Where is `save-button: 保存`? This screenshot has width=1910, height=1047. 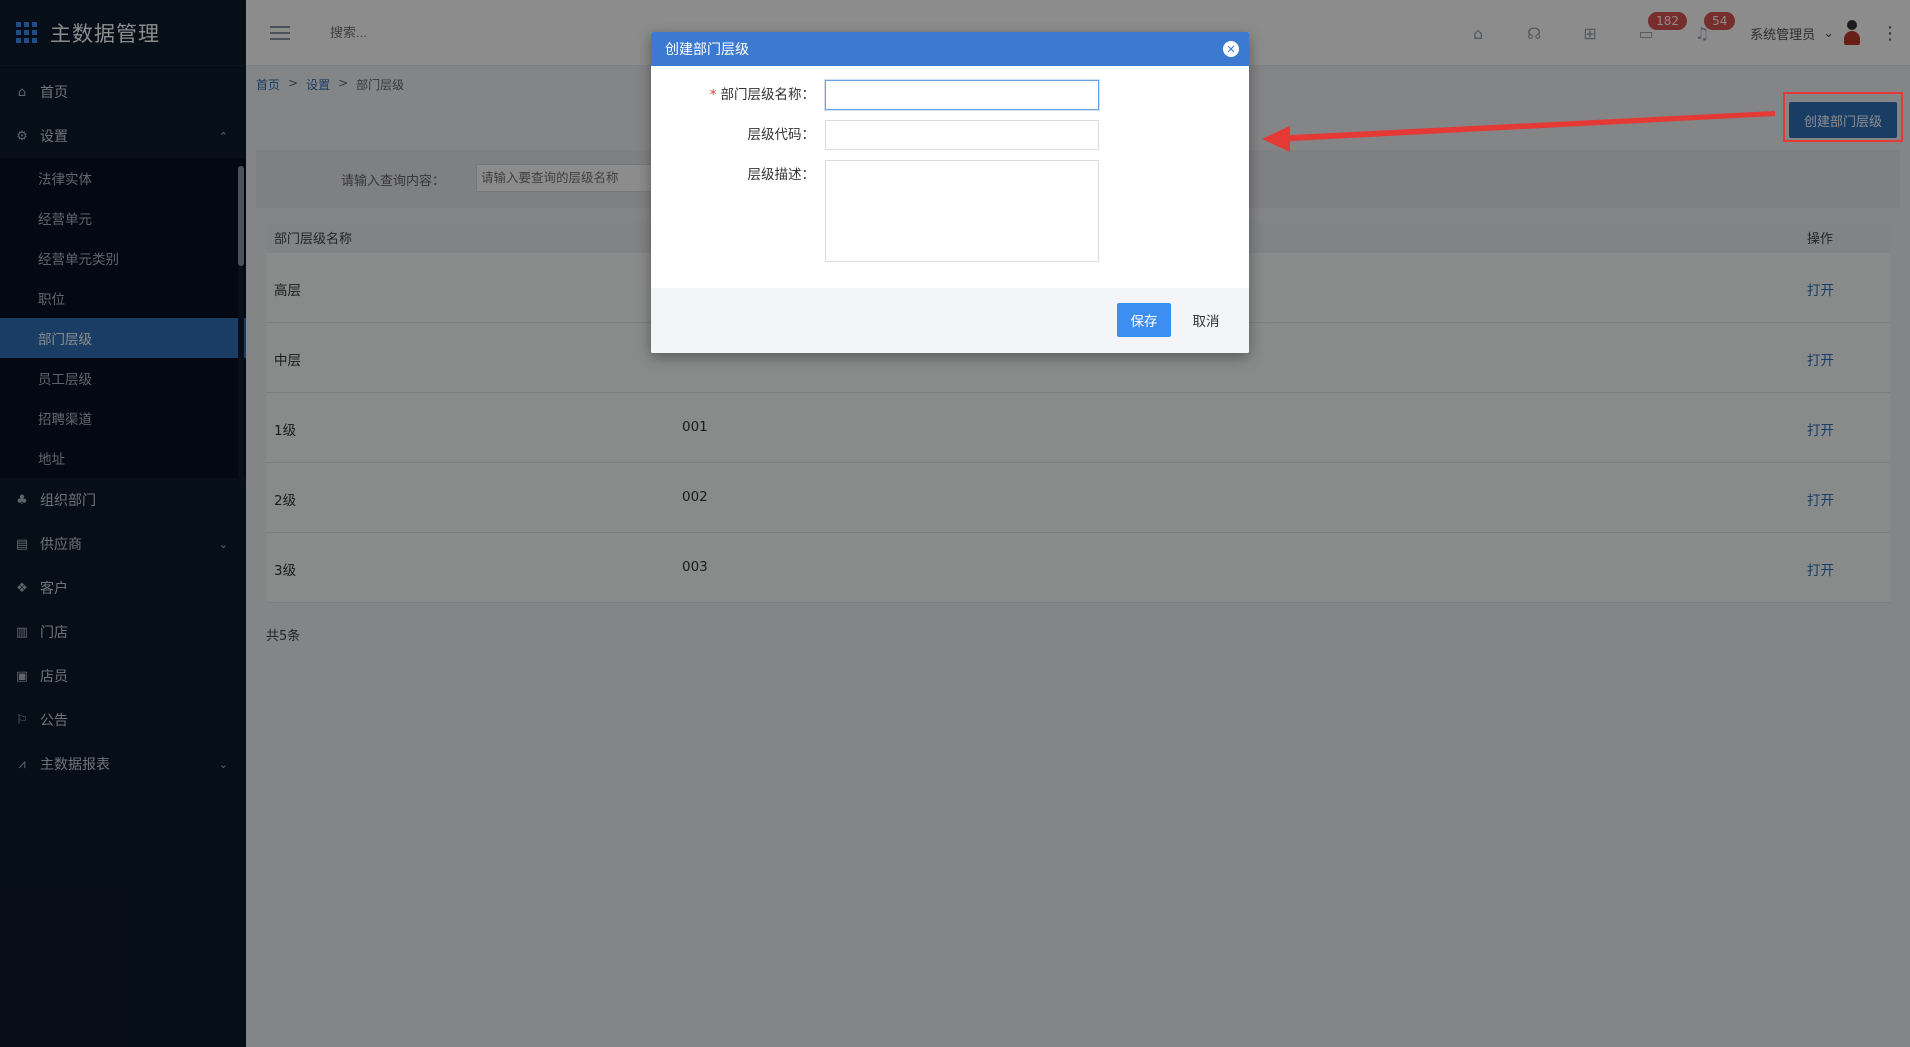
save-button: 保存 is located at coordinates (1144, 320).